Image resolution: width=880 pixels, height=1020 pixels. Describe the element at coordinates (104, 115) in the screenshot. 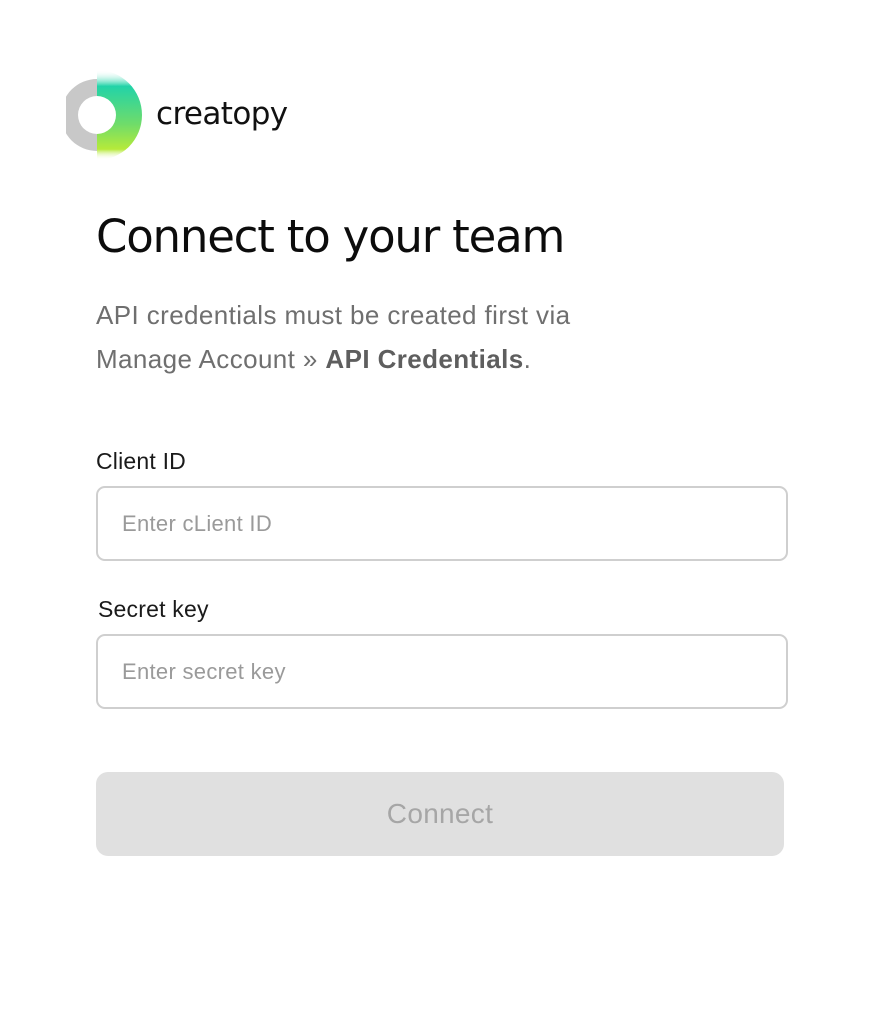

I see `creatopy-logo-icon` at that location.